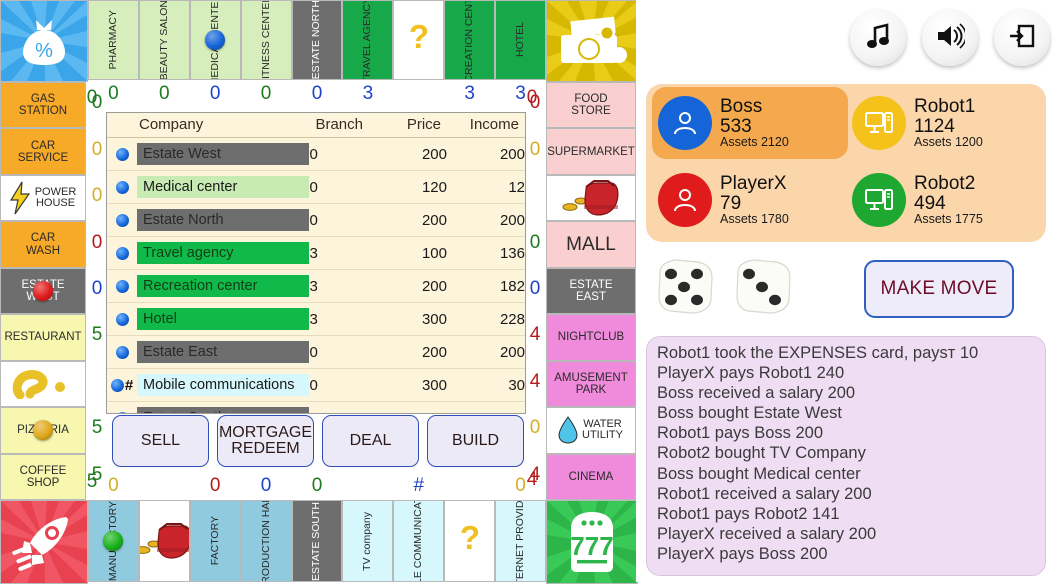 The height and width of the screenshot is (584, 1052). I want to click on player-card-robot1: Robot1 1124 Assets 1200, so click(944, 123).